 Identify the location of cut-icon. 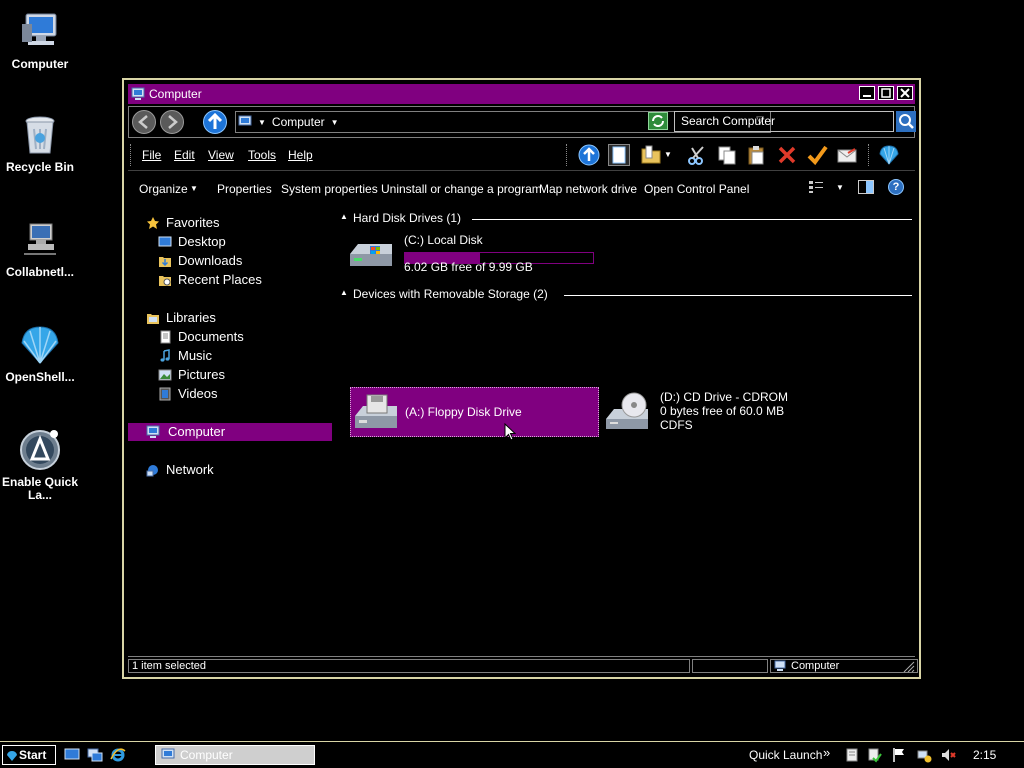
(697, 155).